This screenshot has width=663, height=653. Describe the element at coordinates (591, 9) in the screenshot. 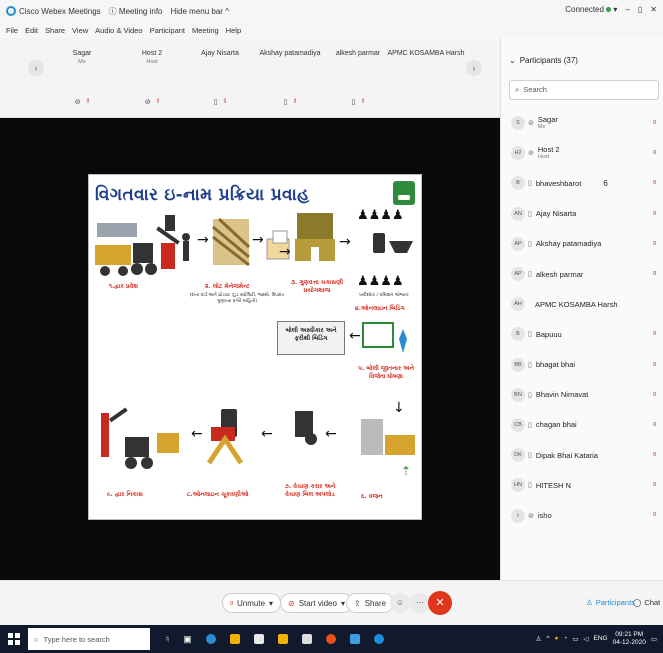

I see `connection-status: Connected ▾` at that location.